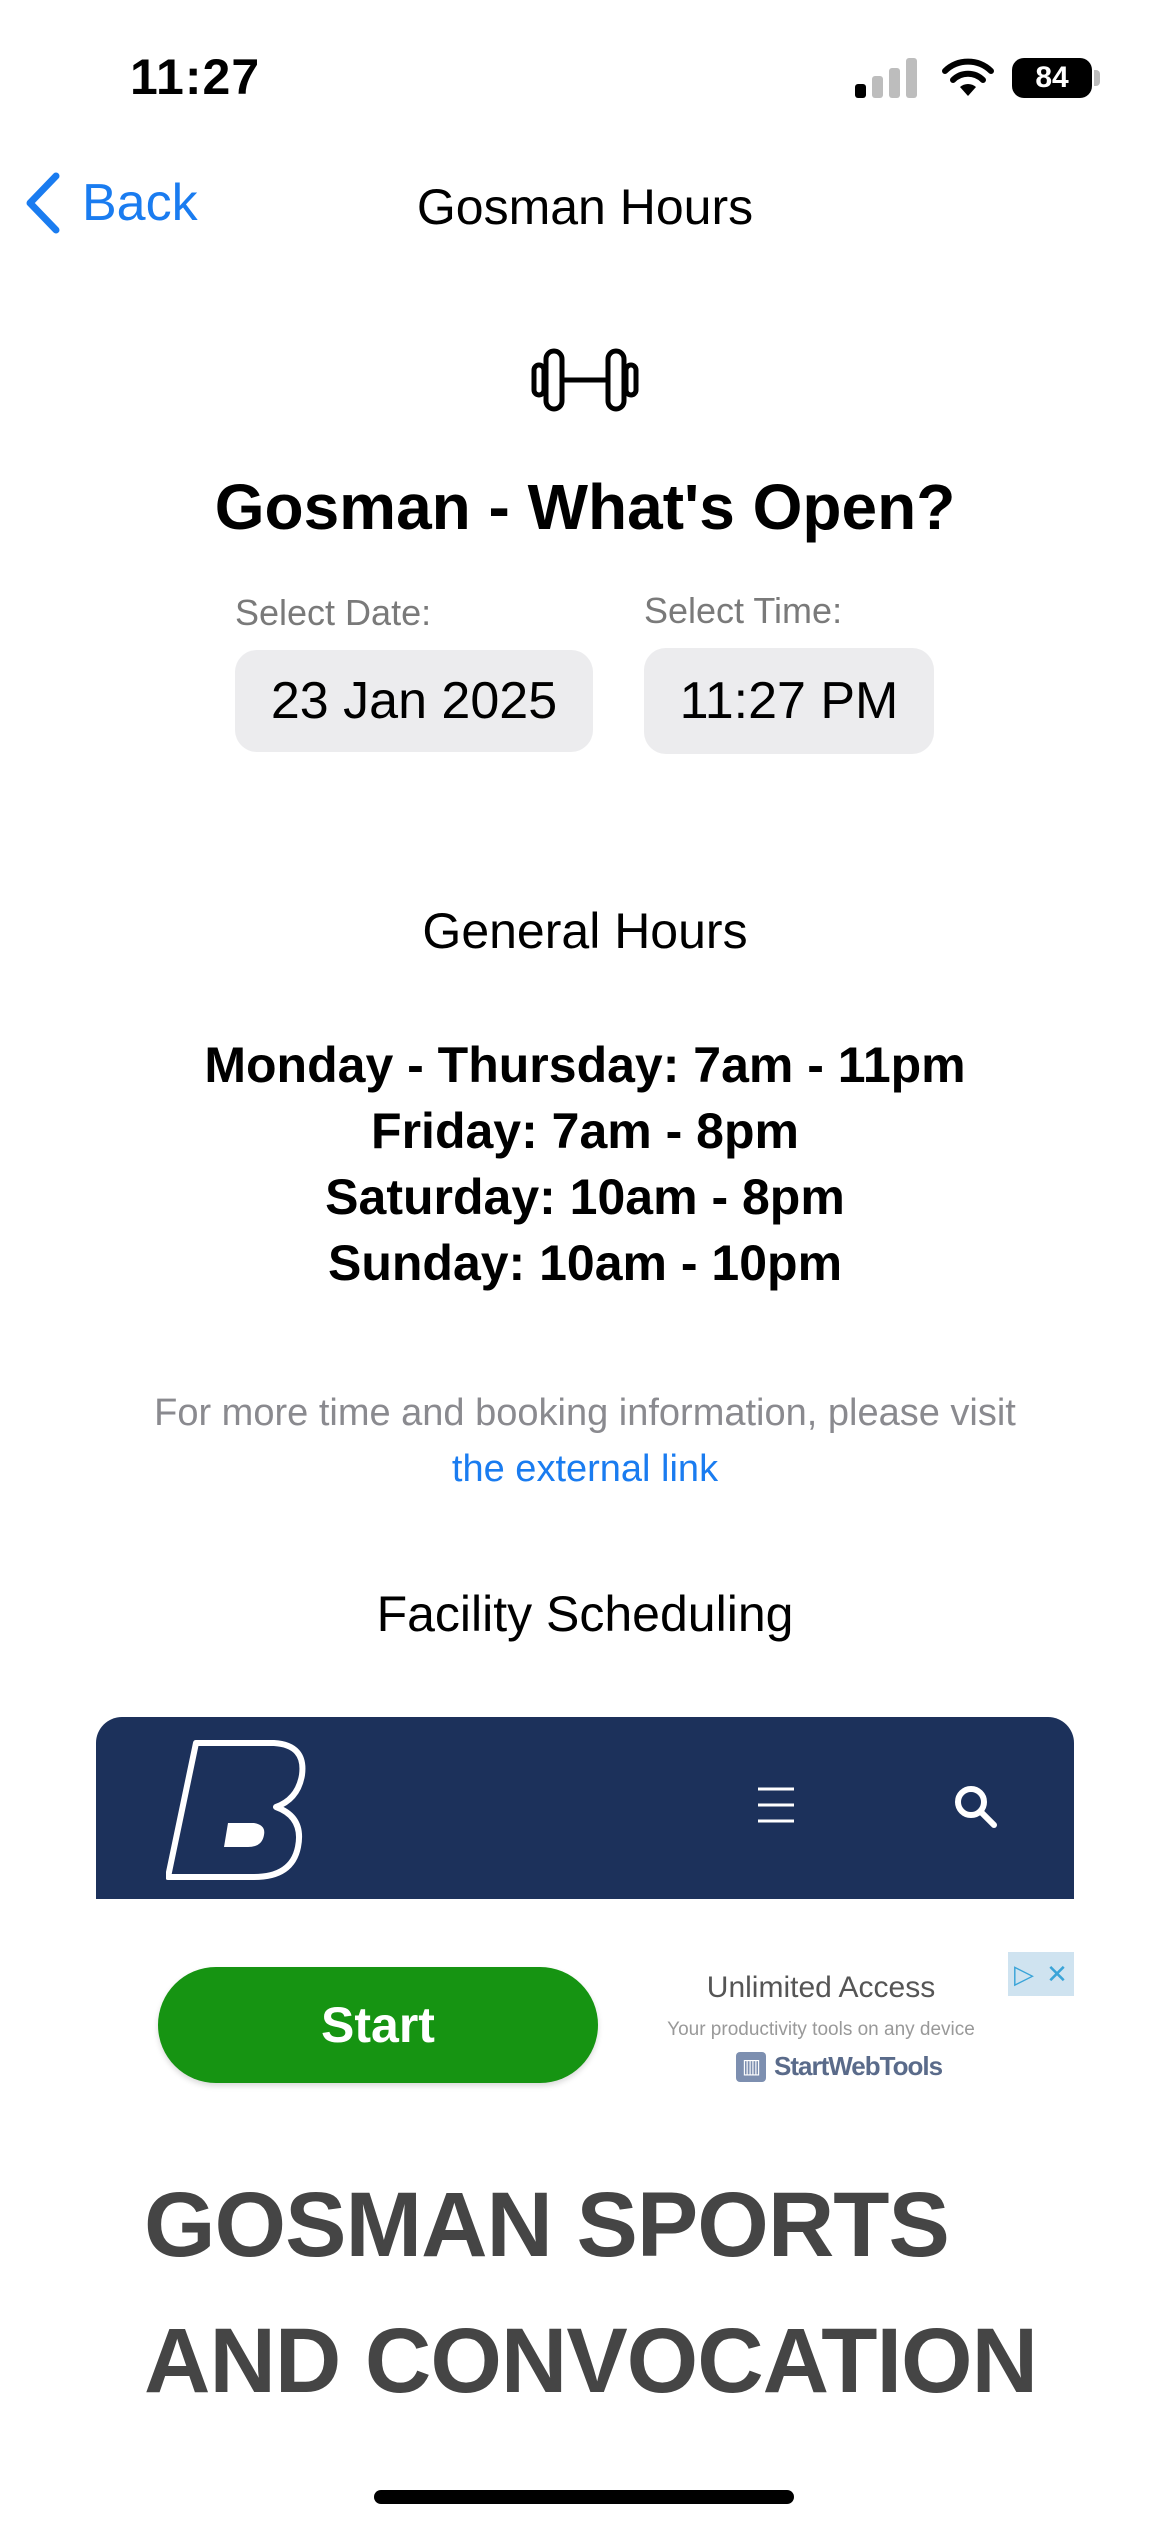  I want to click on status-time: 11:27, so click(195, 77).